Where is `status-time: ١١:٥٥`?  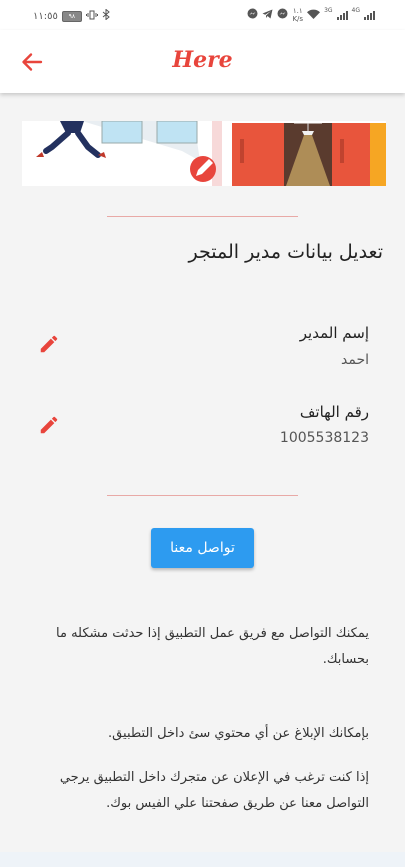
status-time: ١١:٥٥ is located at coordinates (45, 16).